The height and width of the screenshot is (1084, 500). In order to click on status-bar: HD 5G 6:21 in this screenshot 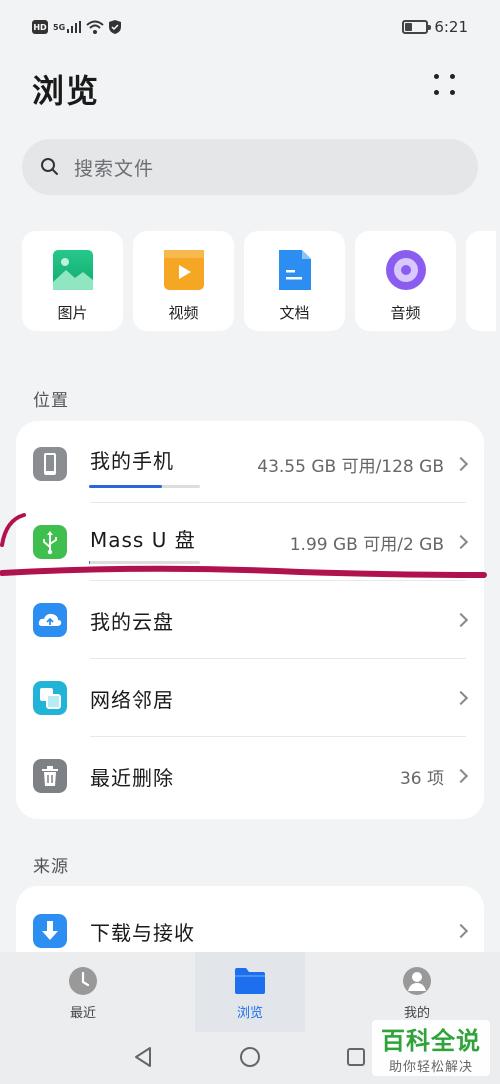, I will do `click(250, 28)`.